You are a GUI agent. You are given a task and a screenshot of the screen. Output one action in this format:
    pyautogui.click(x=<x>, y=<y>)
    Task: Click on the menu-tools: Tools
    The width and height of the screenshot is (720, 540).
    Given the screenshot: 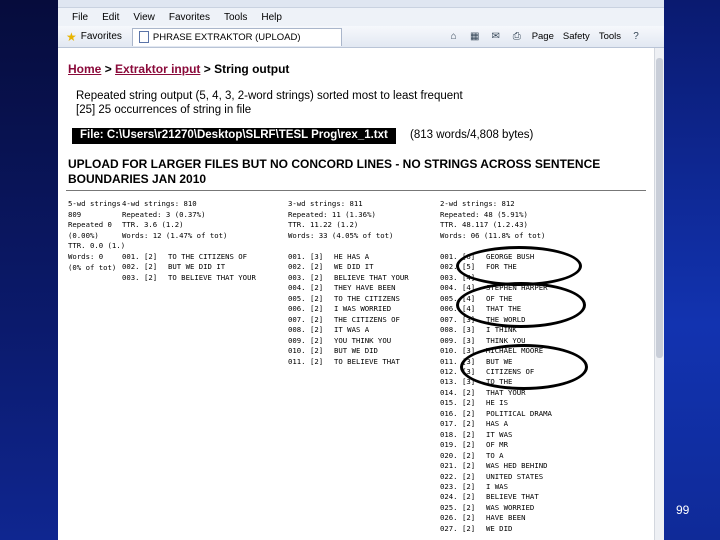 What is the action you would take?
    pyautogui.click(x=235, y=17)
    